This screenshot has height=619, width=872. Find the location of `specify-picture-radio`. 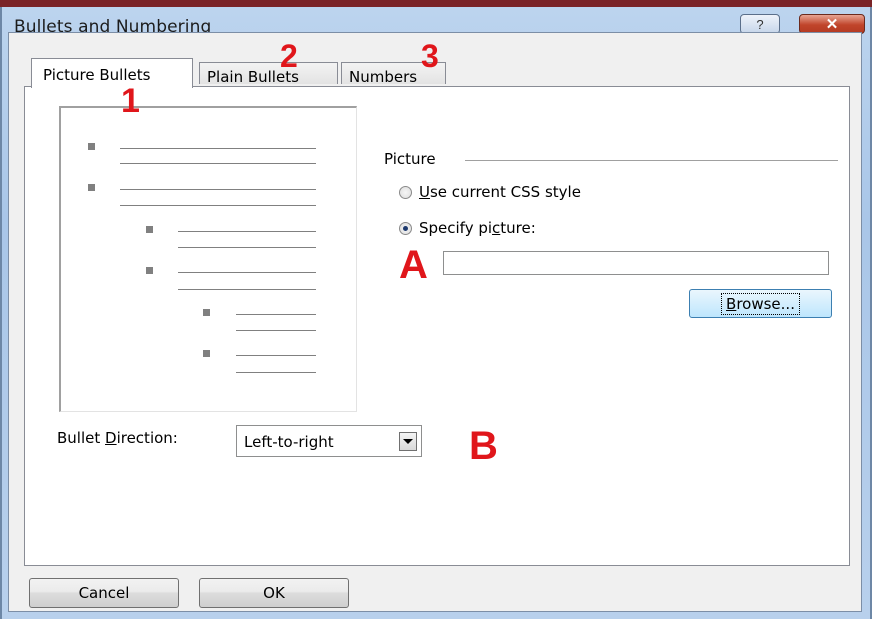

specify-picture-radio is located at coordinates (405, 228).